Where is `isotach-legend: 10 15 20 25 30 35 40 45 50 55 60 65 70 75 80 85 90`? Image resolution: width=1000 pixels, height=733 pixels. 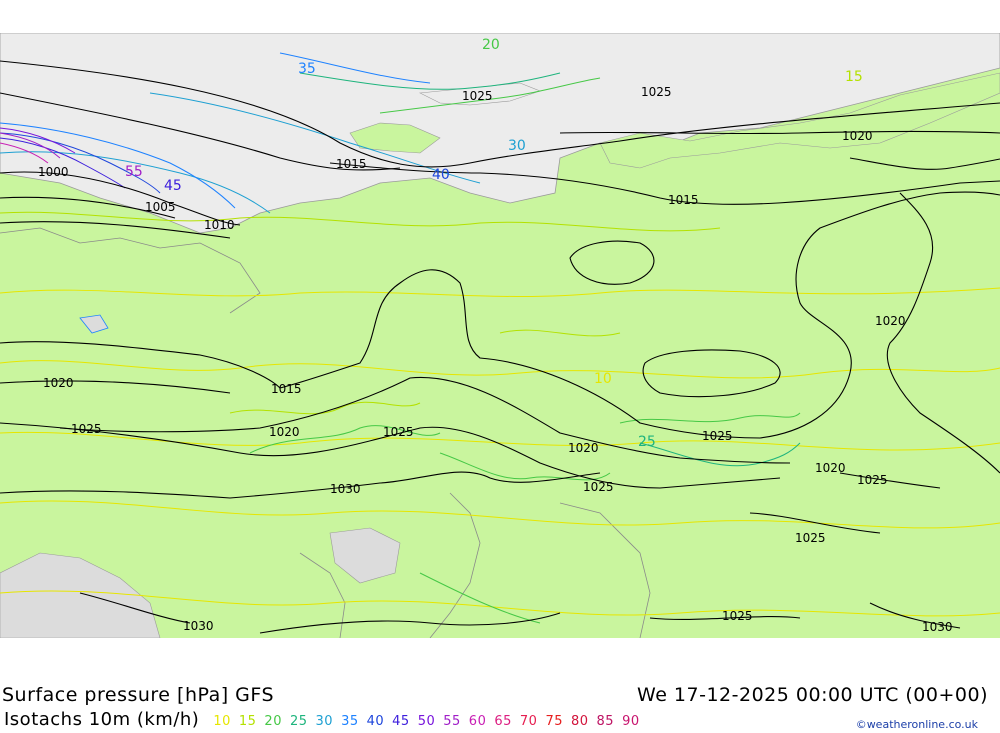
isotach-legend: 10 15 20 25 30 35 40 45 50 55 60 65 70 75 80 85 90 is located at coordinates (426, 721).